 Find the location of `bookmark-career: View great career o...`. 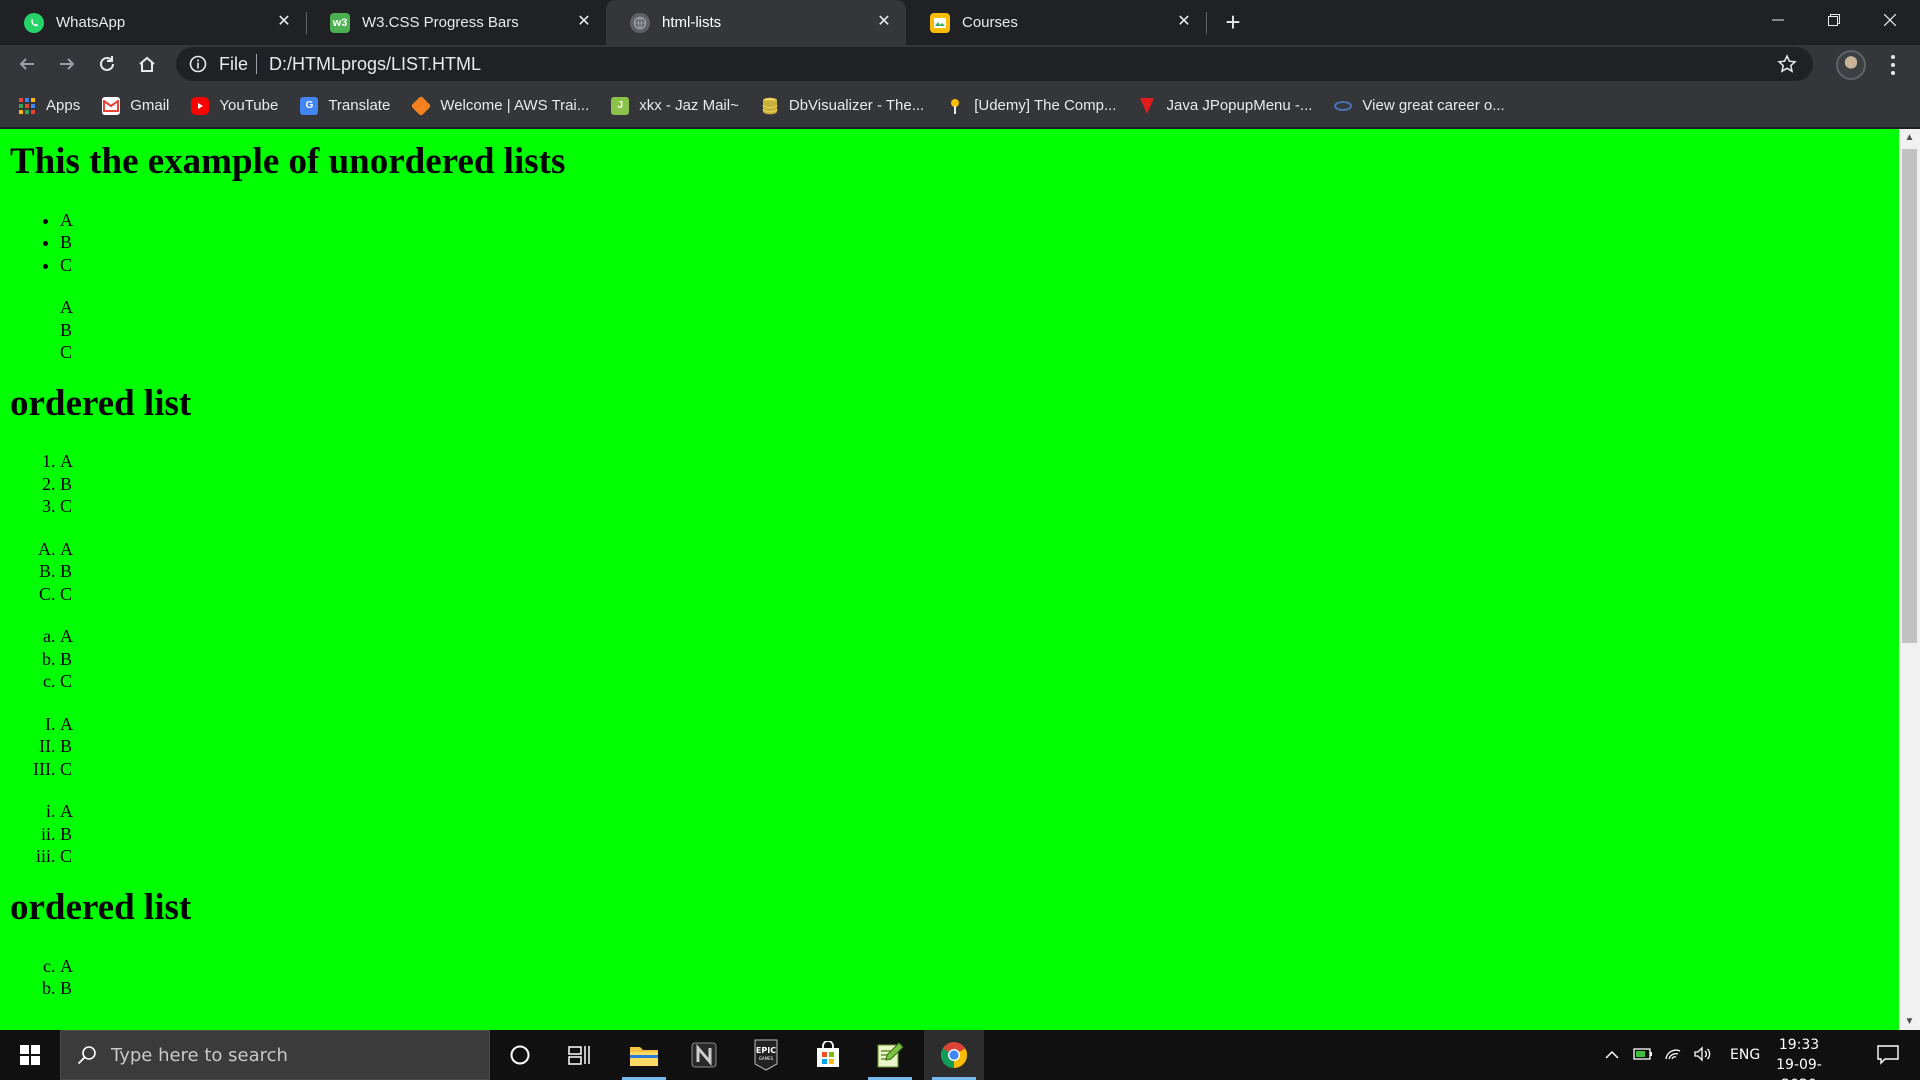

bookmark-career: View great career o... is located at coordinates (1419, 106).